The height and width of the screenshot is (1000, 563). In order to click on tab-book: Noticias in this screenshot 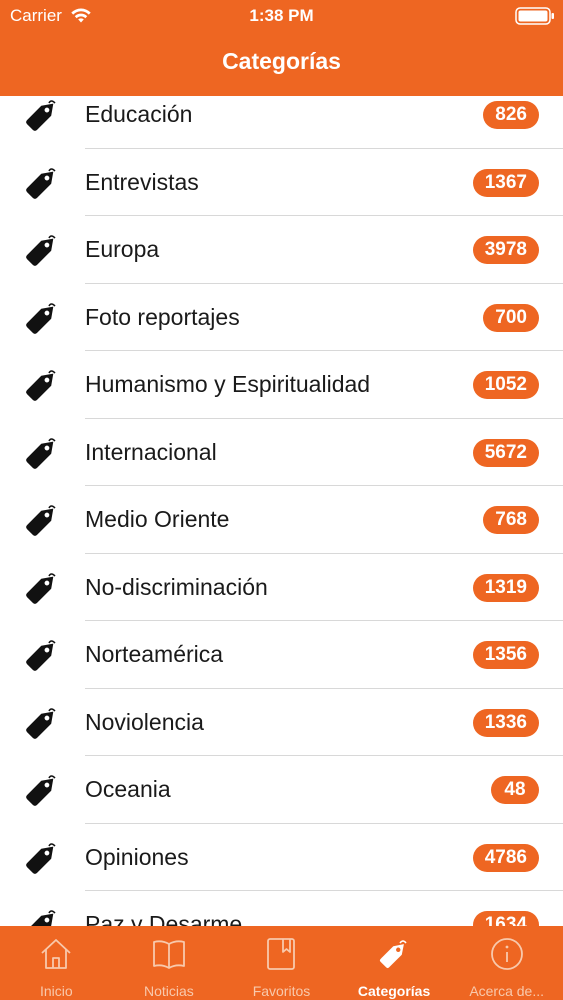, I will do `click(169, 963)`.